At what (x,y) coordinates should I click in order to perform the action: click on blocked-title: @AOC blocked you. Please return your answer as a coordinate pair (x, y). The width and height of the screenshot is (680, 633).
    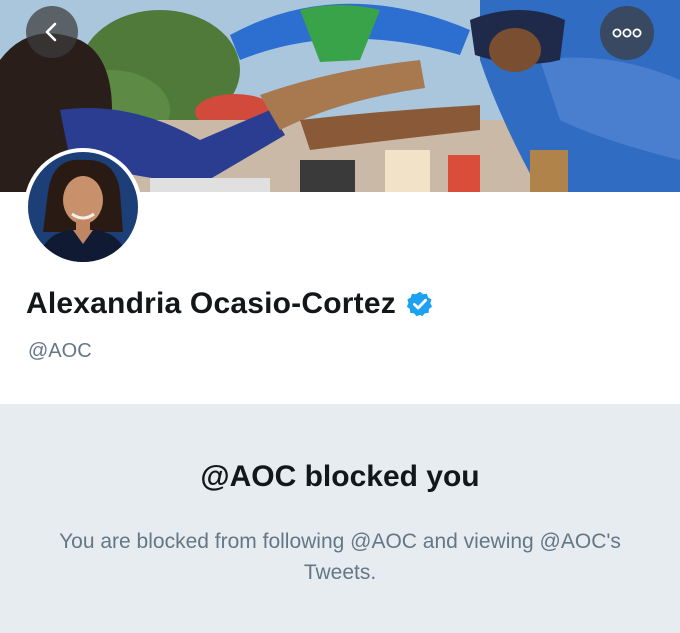
    Looking at the image, I should click on (340, 476).